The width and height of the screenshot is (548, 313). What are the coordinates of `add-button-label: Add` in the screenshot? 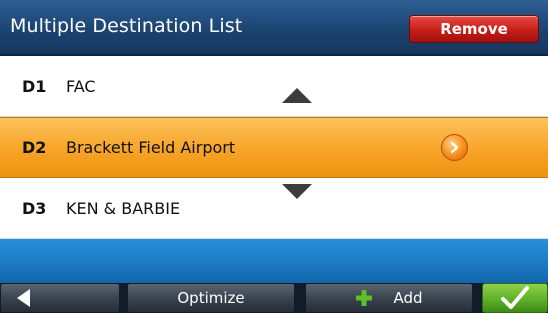 It's located at (408, 298).